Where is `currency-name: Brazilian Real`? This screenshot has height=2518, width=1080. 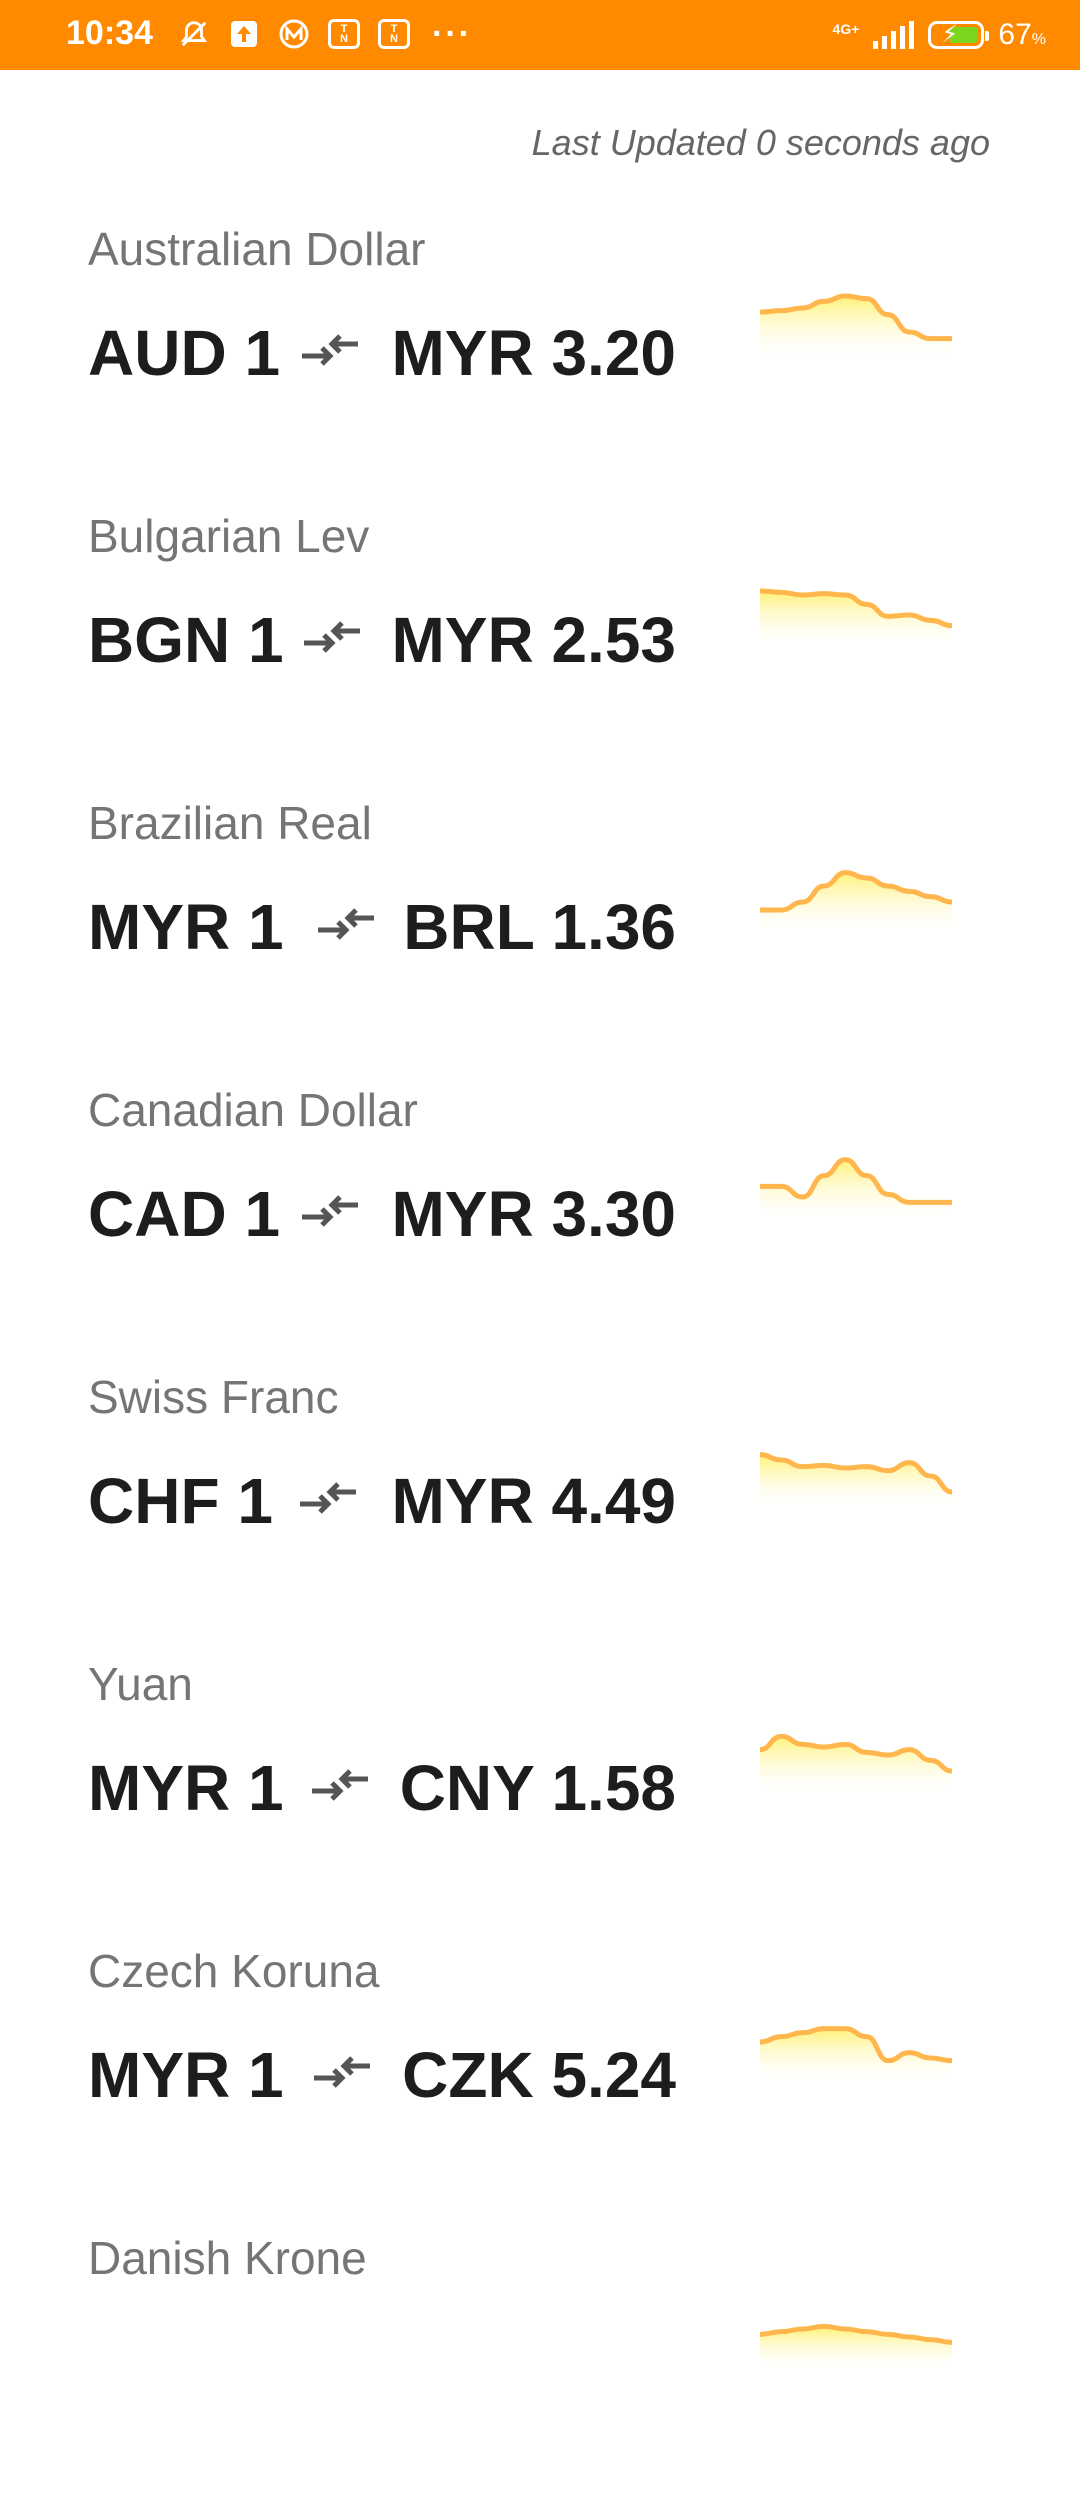 currency-name: Brazilian Real is located at coordinates (230, 823).